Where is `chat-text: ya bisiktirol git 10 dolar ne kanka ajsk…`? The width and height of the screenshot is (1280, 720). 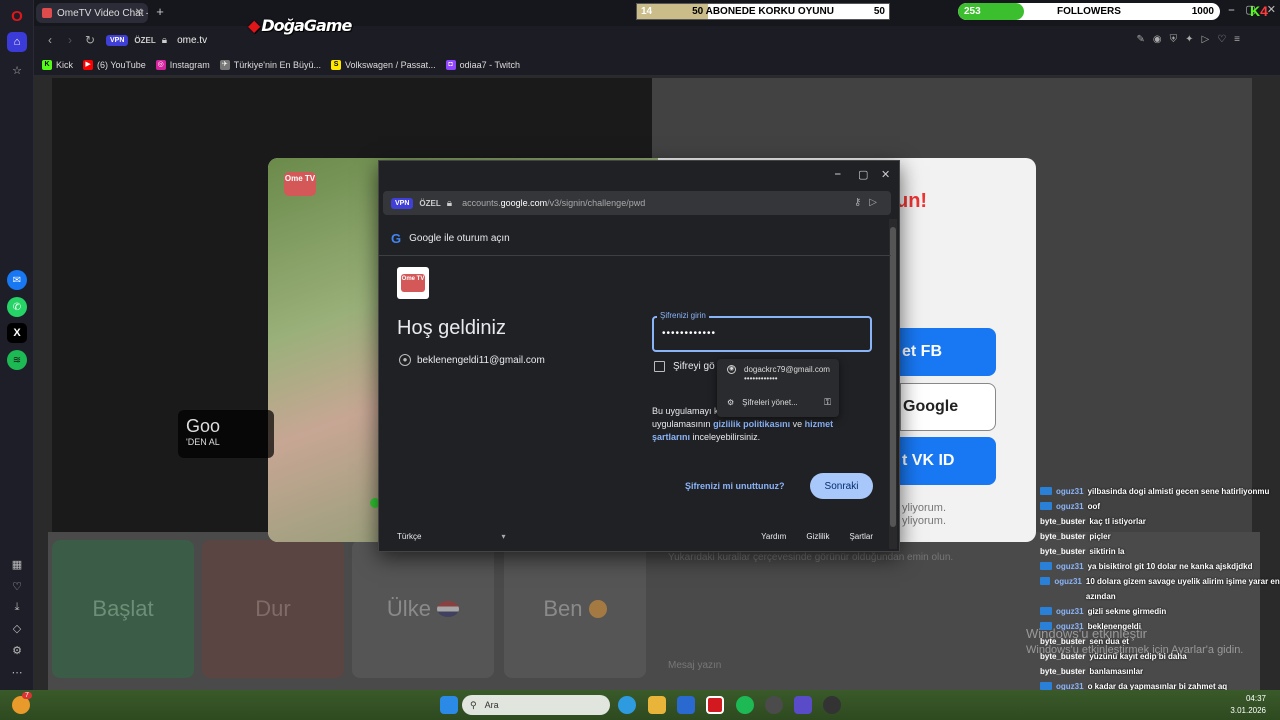 chat-text: ya bisiktirol git 10 dolar ne kanka ajsk… is located at coordinates (1170, 566).